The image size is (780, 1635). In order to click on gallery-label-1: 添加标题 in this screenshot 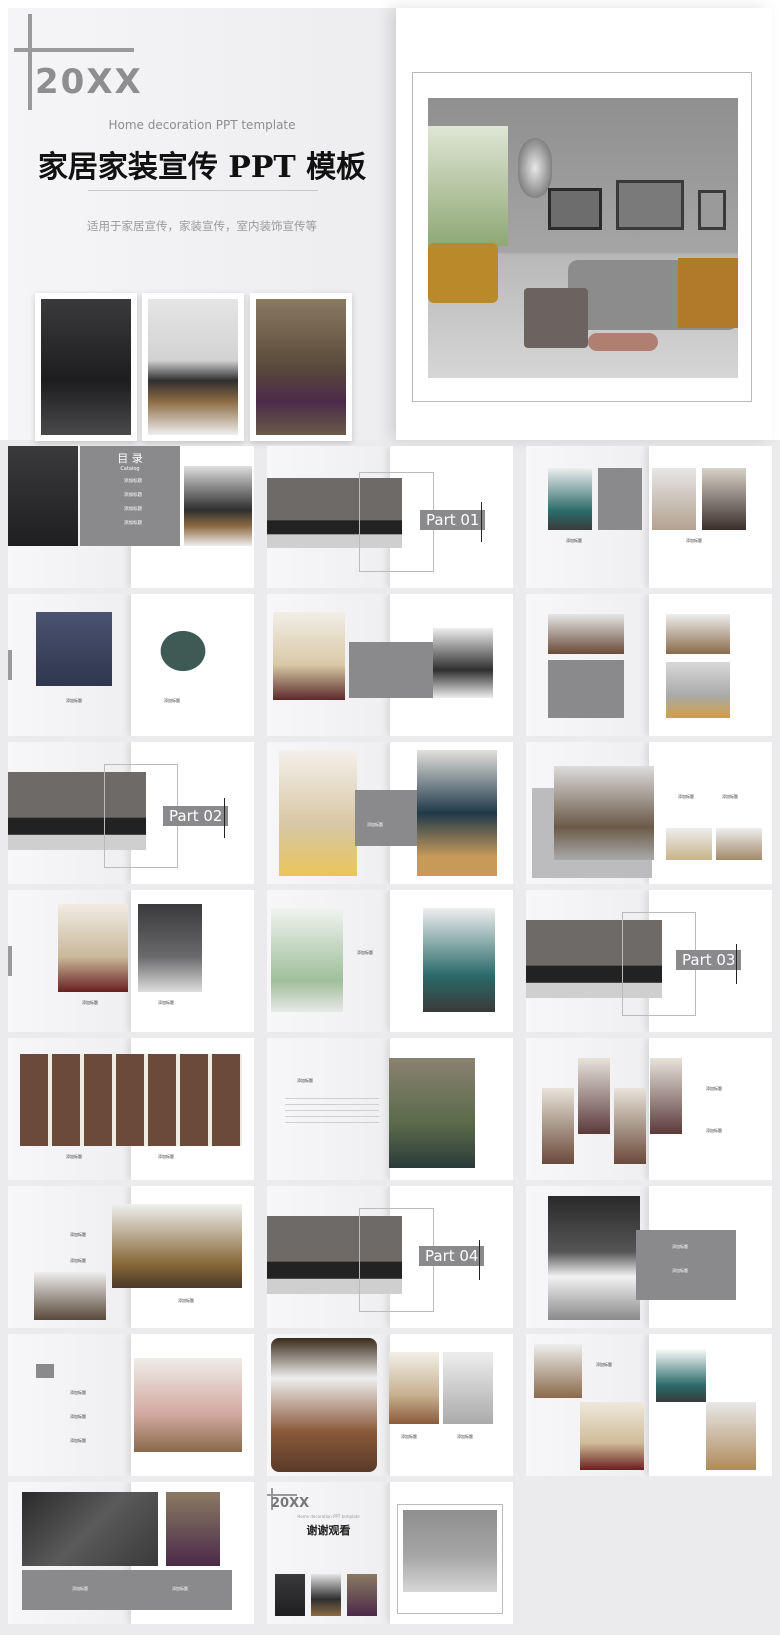, I will do `click(74, 1156)`.